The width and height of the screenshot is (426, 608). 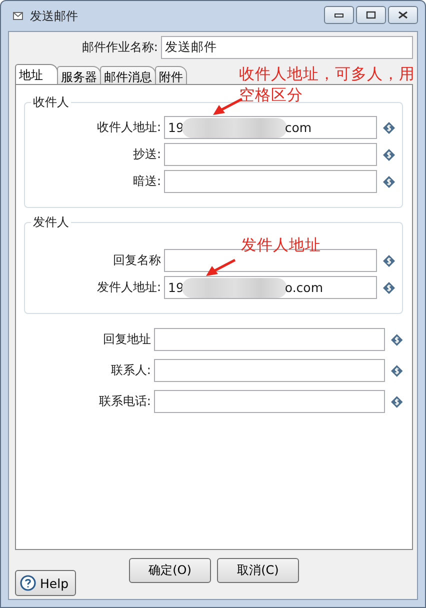 What do you see at coordinates (79, 75) in the screenshot?
I see `tab: 服务器` at bounding box center [79, 75].